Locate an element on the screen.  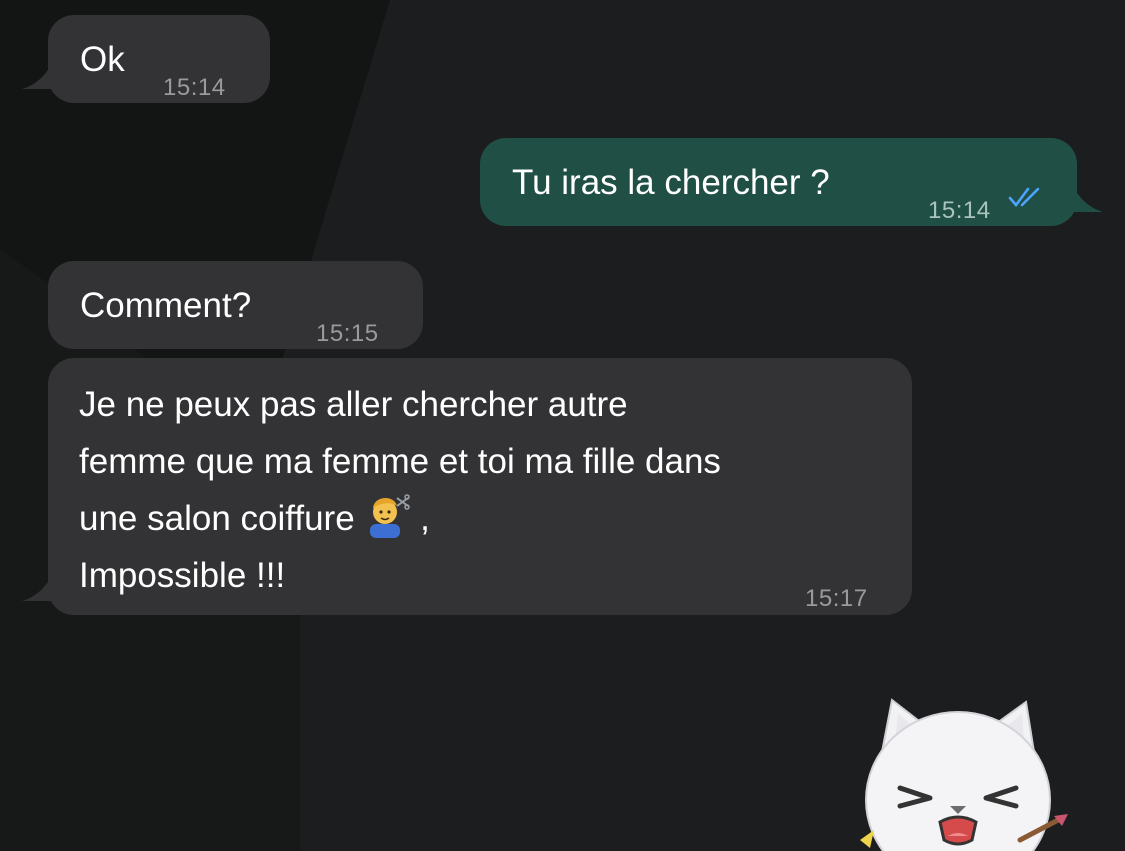
message-line: , is located at coordinates (425, 518).